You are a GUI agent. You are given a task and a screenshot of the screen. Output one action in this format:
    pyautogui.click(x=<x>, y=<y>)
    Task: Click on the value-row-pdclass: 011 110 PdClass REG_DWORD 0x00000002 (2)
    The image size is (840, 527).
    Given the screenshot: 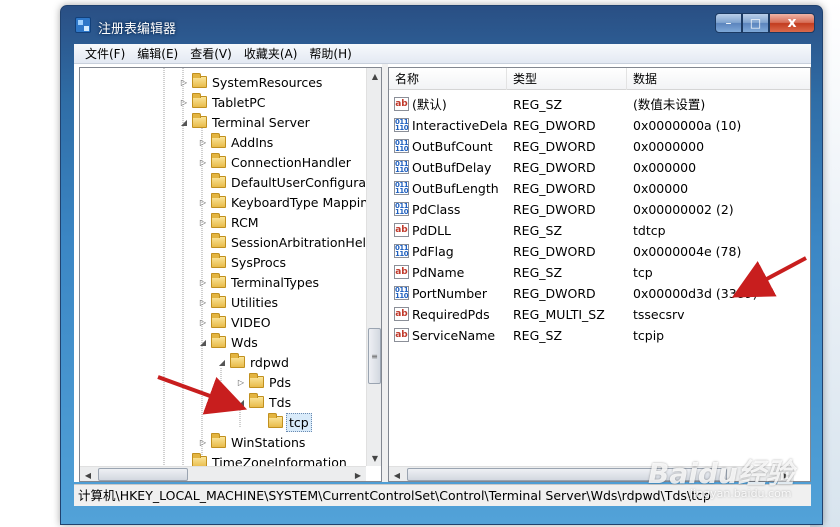 What is the action you would take?
    pyautogui.click(x=599, y=209)
    